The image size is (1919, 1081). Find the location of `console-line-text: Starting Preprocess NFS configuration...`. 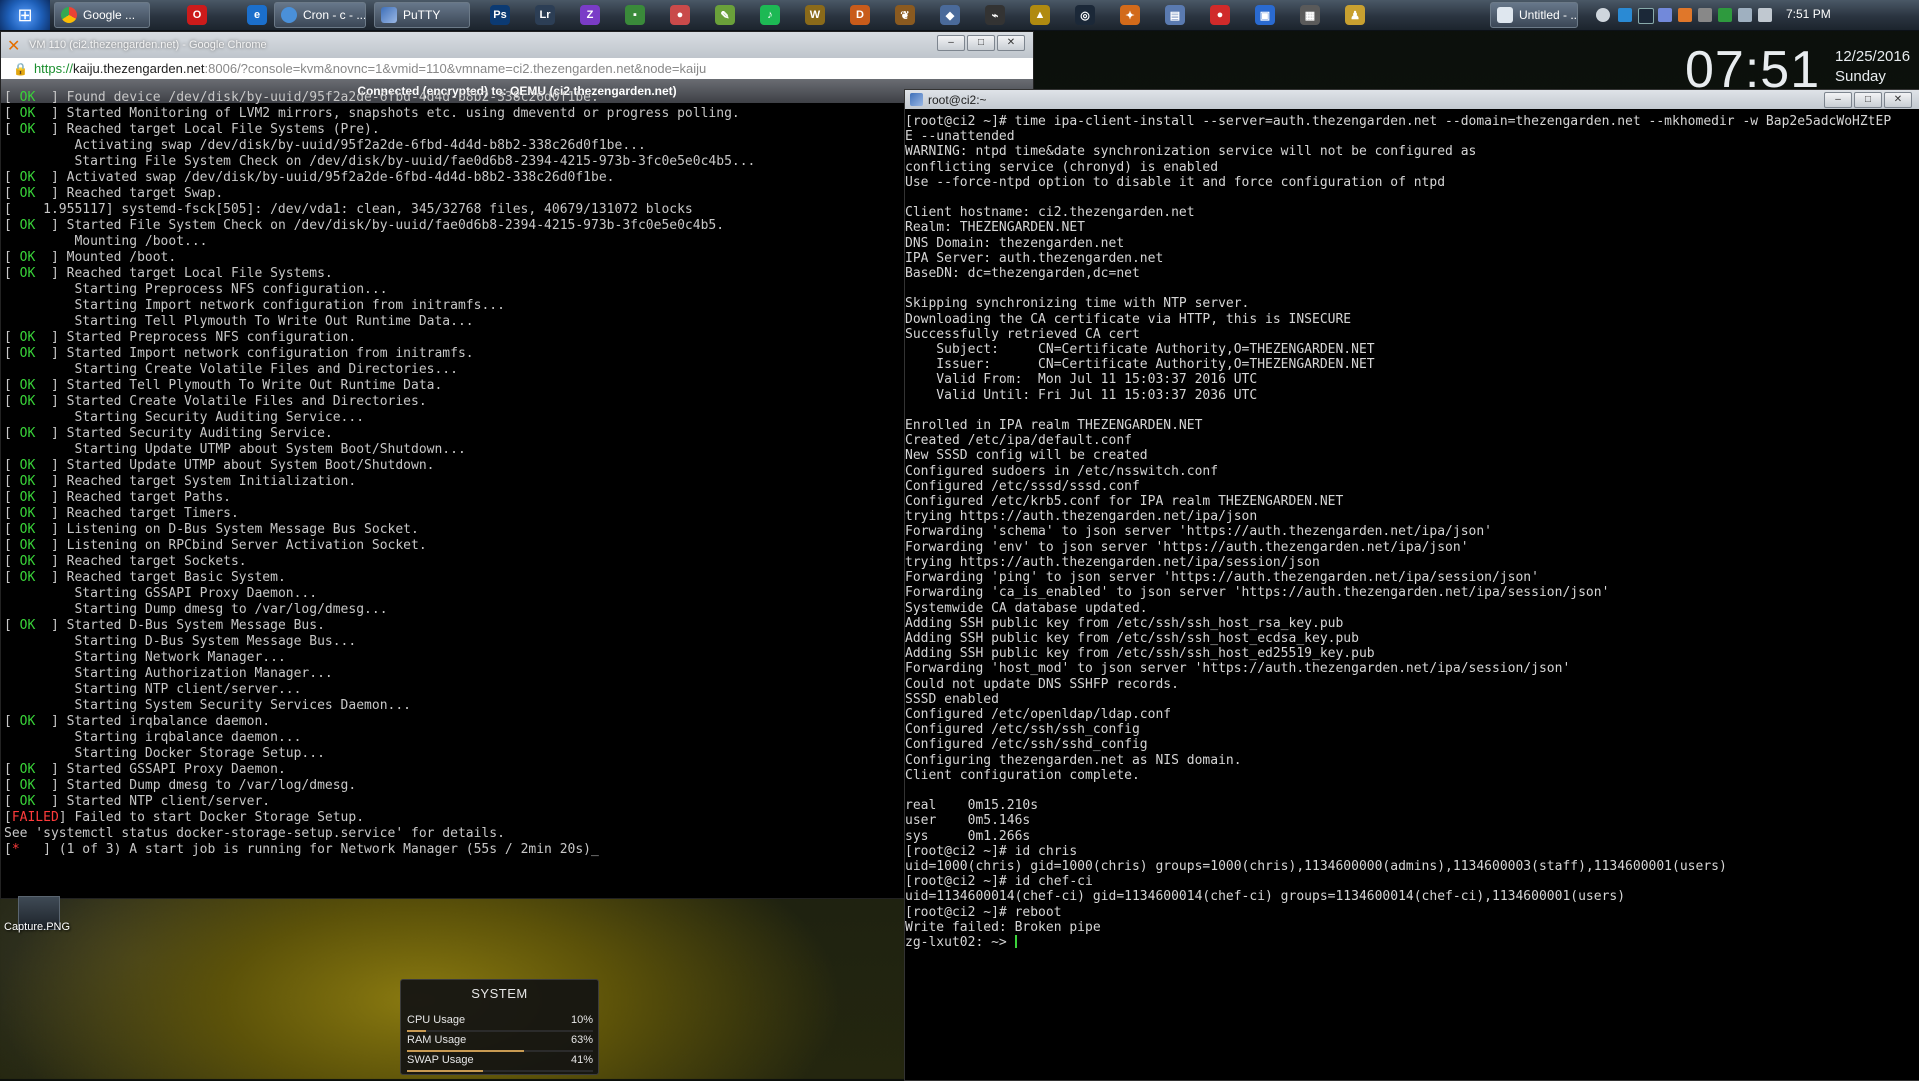

console-line-text: Starting Preprocess NFS configuration... is located at coordinates (231, 289).